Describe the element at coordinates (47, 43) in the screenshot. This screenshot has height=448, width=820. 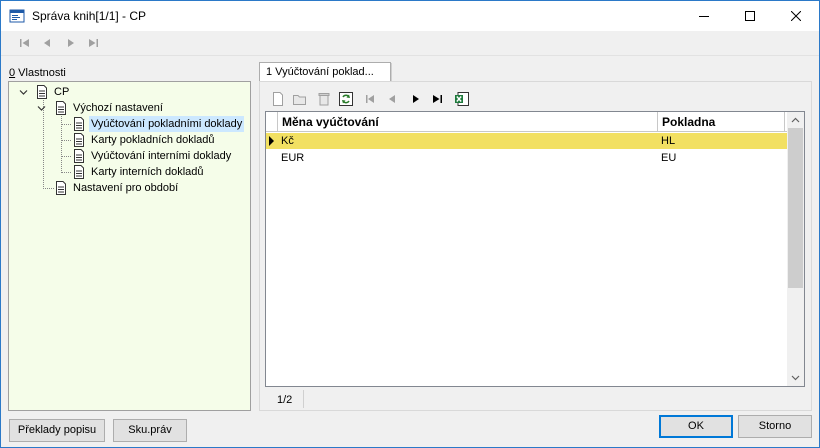
I see `previous-record-icon` at that location.